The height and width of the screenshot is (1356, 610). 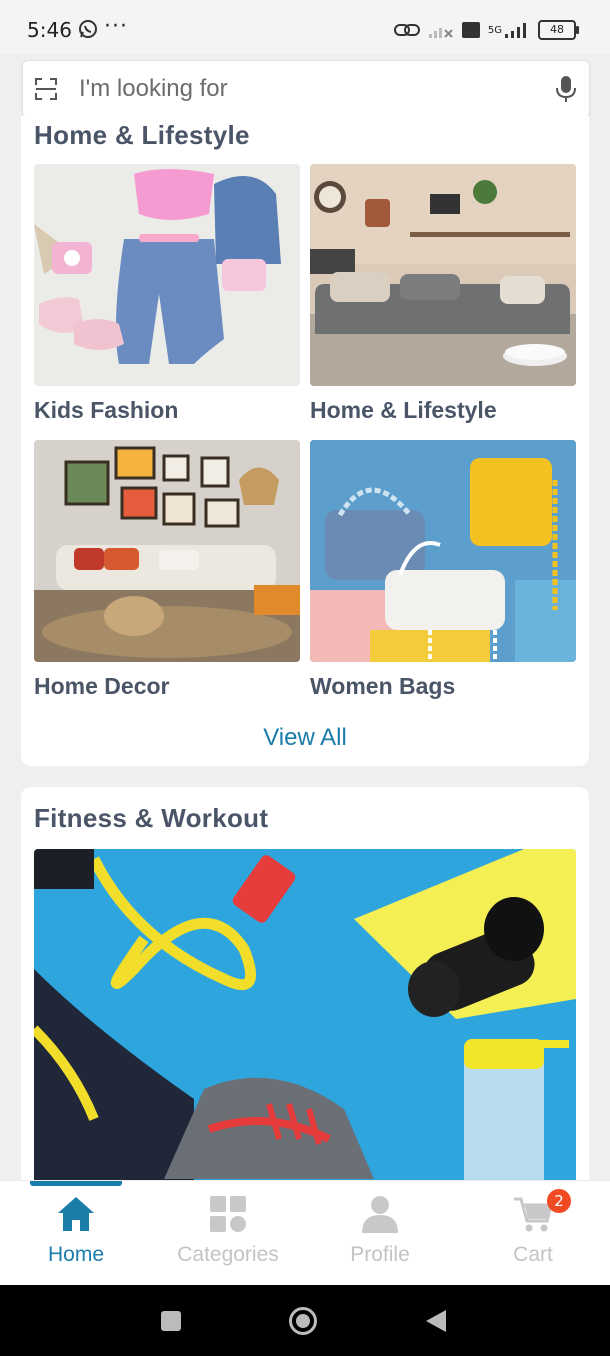 I want to click on more-notifications-icon: ···, so click(x=116, y=26).